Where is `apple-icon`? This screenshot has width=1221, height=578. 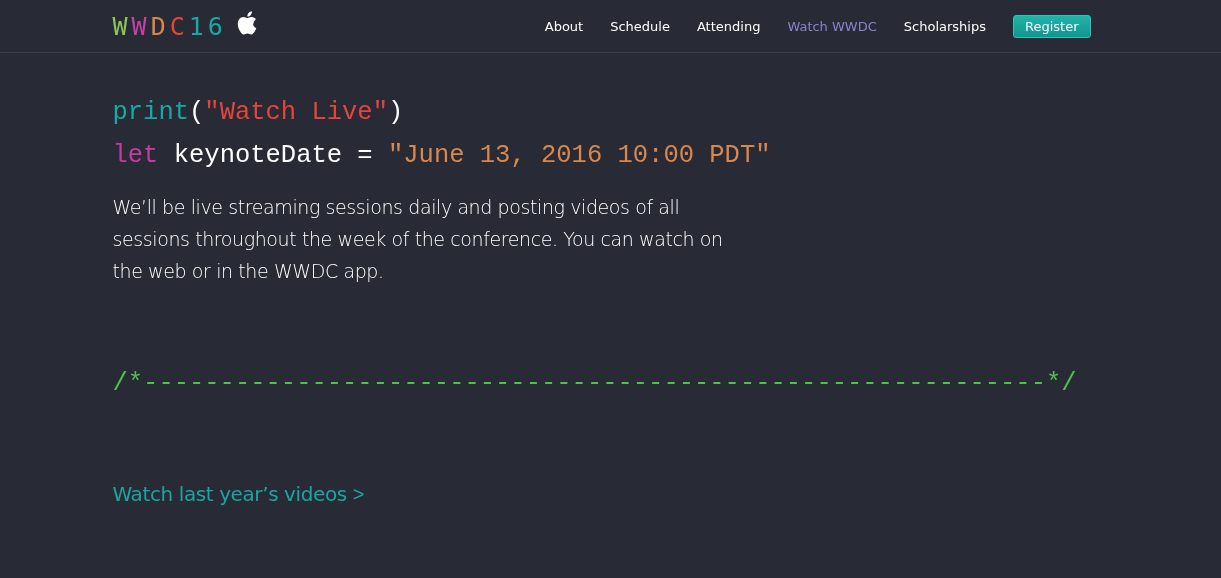 apple-icon is located at coordinates (246, 23).